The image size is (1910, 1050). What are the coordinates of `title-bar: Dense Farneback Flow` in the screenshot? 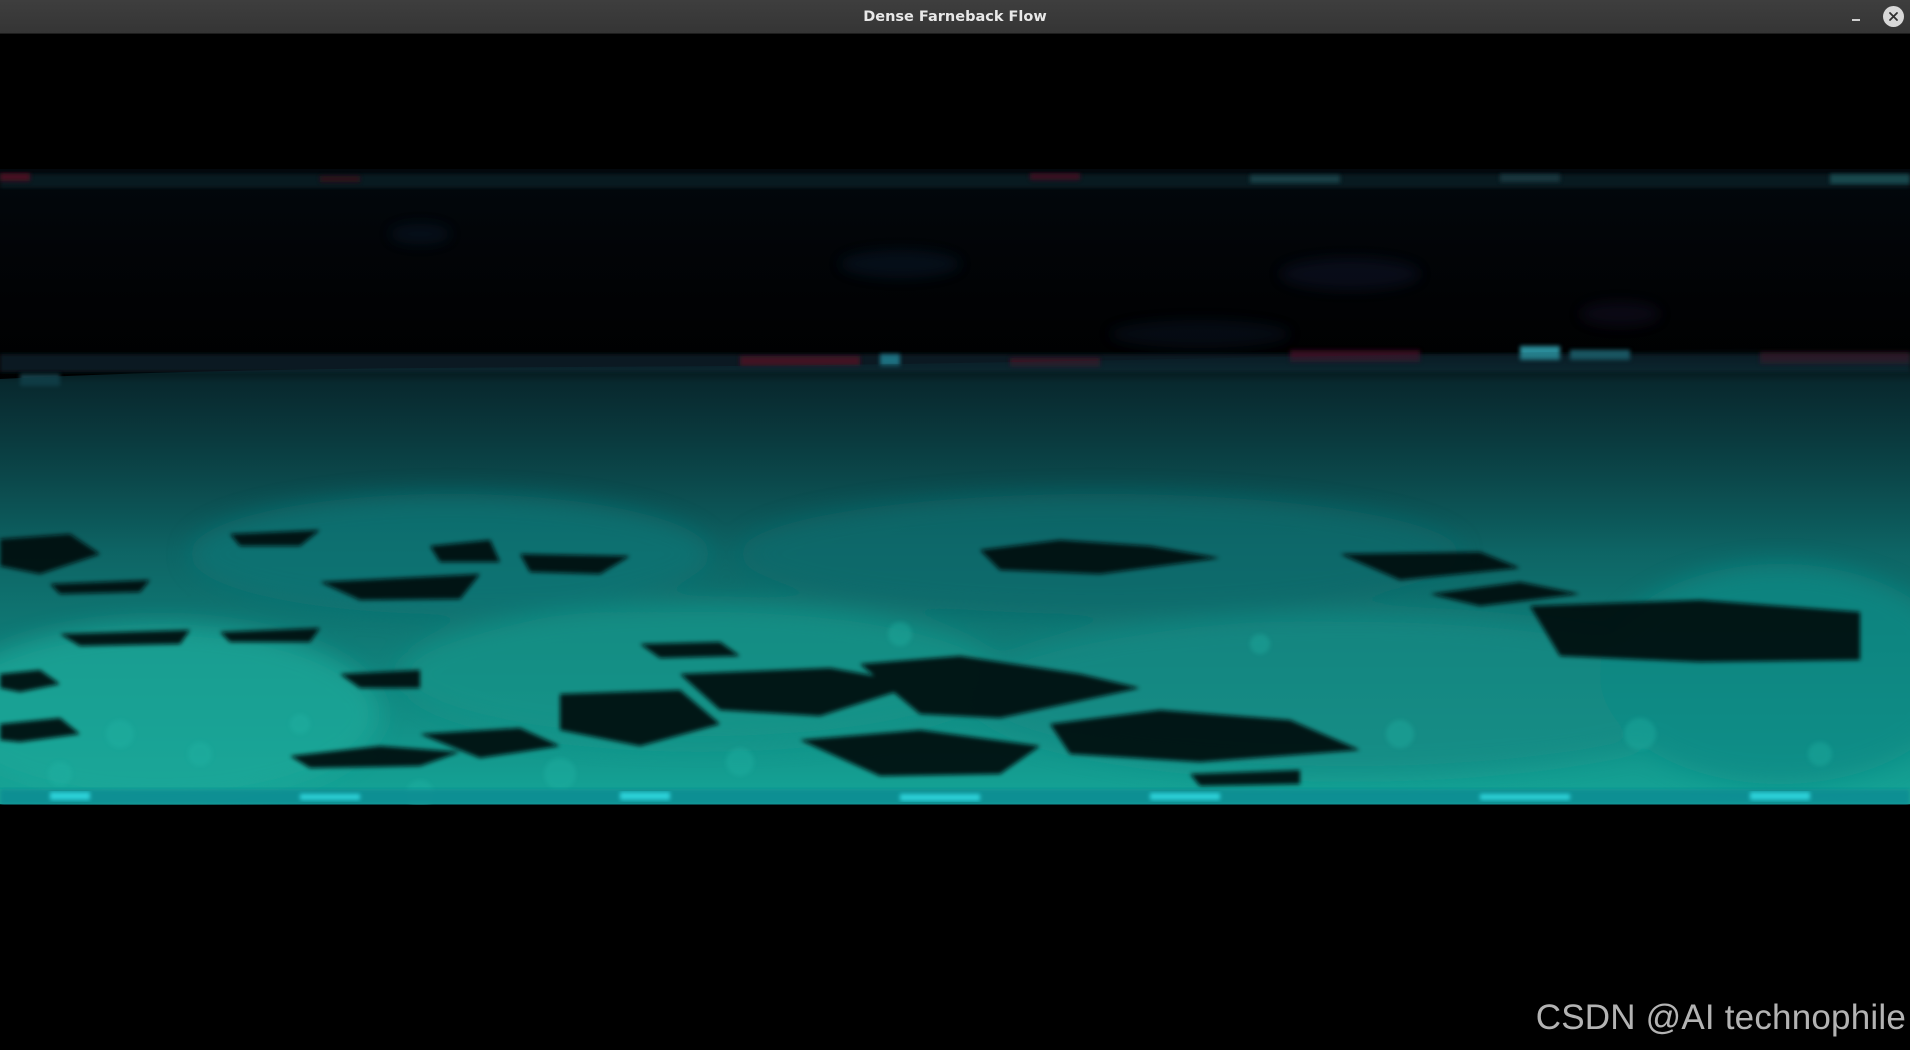 It's located at (955, 17).